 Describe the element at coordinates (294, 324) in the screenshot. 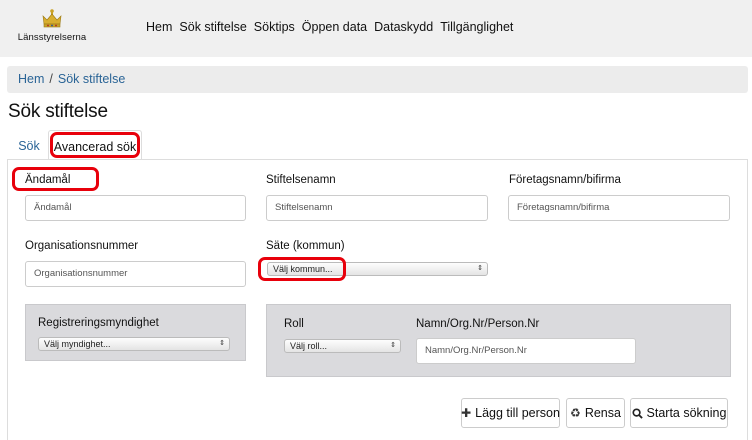

I see `role-label: Roll` at that location.